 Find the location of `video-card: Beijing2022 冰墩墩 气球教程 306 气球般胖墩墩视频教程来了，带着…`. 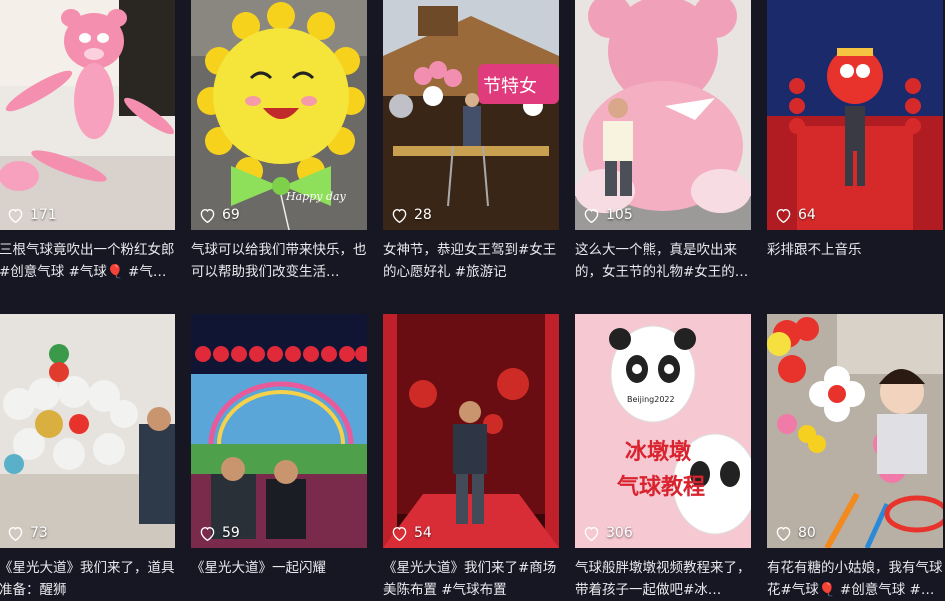

video-card: Beijing2022 冰墩墩 气球教程 306 气球般胖墩墩视频教程来了，带着… is located at coordinates (663, 457).